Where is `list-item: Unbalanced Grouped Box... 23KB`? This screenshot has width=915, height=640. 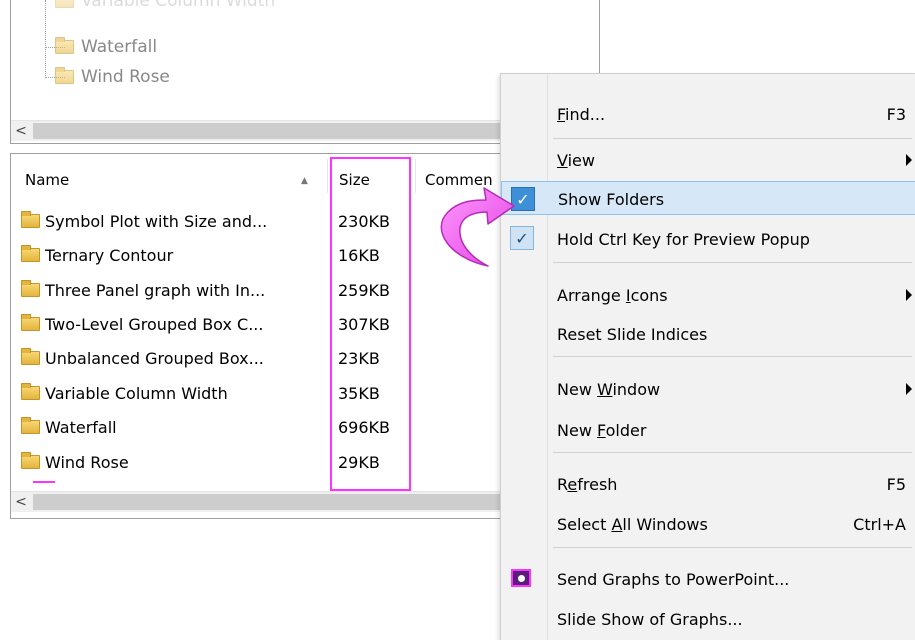 list-item: Unbalanced Grouped Box... 23KB is located at coordinates (301, 359).